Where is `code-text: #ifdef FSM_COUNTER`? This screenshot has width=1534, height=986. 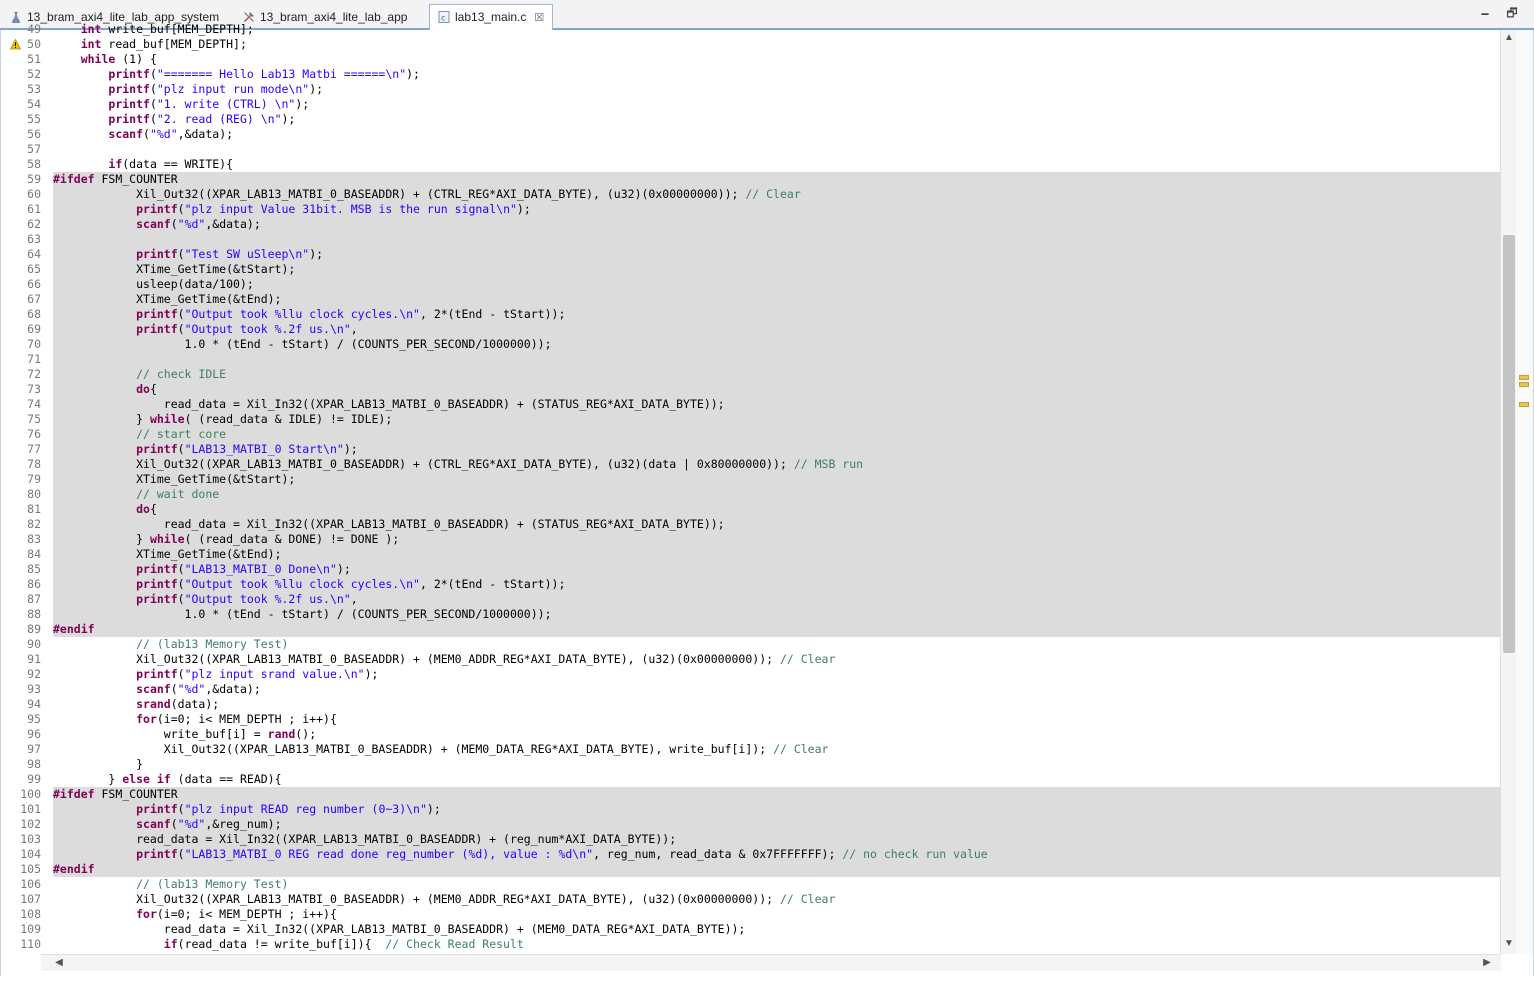 code-text: #ifdef FSM_COUNTER is located at coordinates (777, 179).